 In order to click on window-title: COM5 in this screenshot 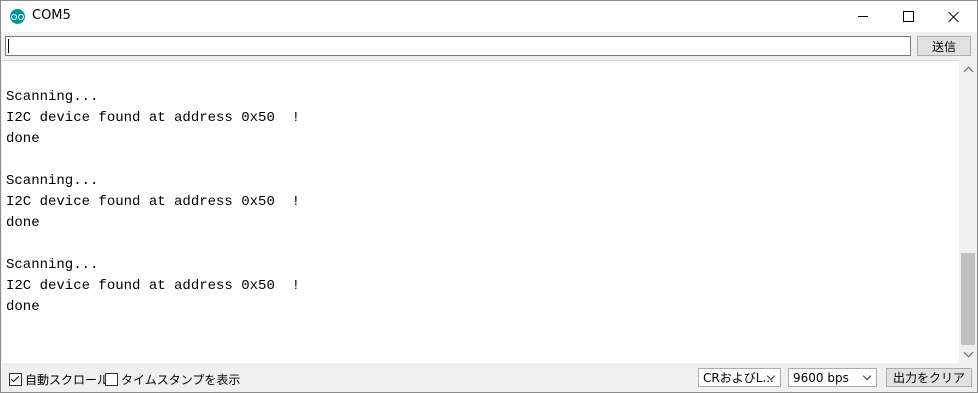, I will do `click(51, 15)`.